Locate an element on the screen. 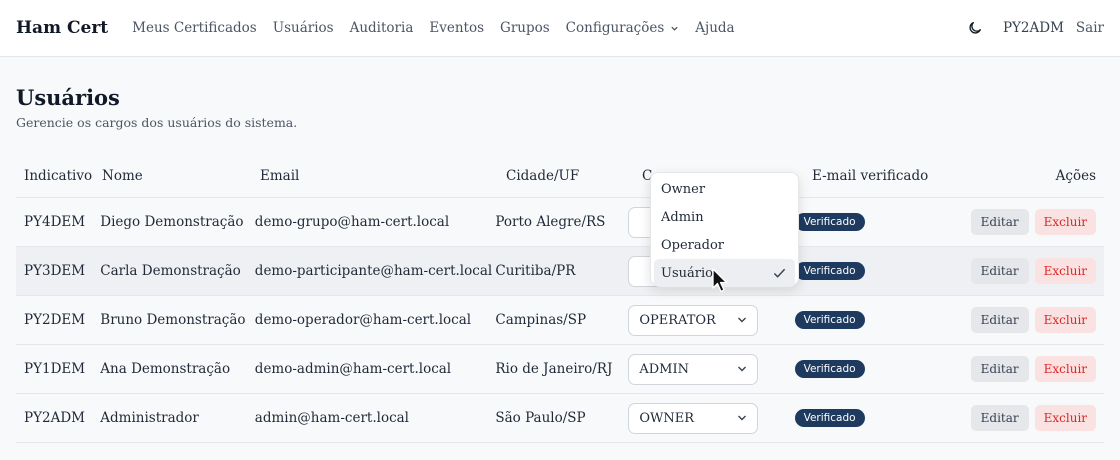 The image size is (1120, 460). role-select: OPERATOR is located at coordinates (693, 320).